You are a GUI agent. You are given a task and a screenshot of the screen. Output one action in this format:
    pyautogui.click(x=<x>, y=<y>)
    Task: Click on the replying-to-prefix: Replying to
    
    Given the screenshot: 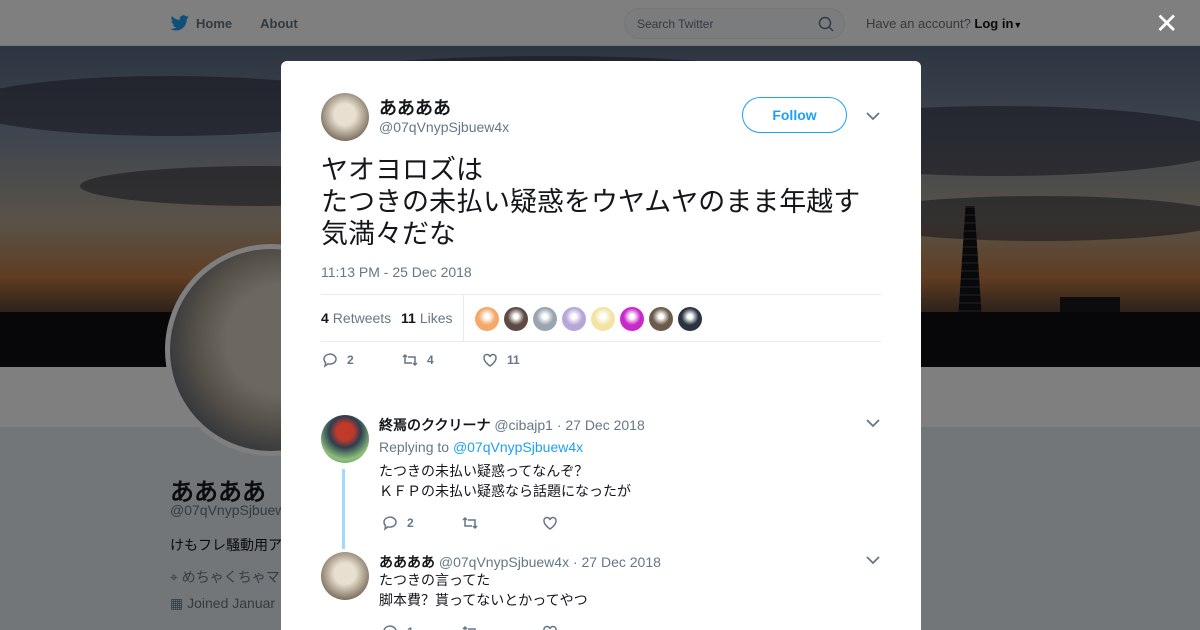 What is the action you would take?
    pyautogui.click(x=414, y=447)
    